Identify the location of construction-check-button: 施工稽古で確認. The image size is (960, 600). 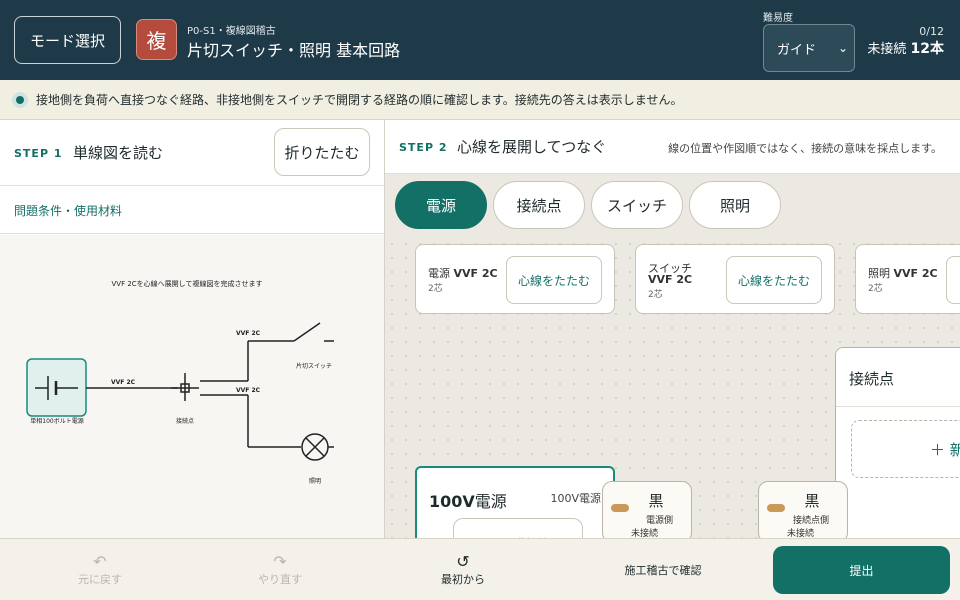
(663, 569).